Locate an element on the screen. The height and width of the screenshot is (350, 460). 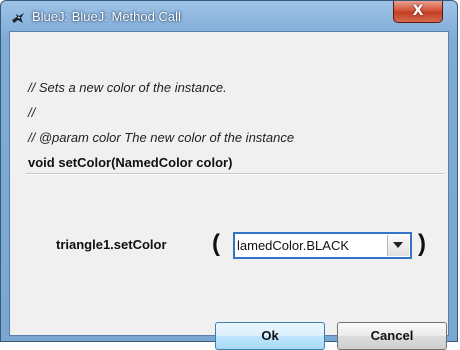
doc-comment-line: // is located at coordinates (32, 112).